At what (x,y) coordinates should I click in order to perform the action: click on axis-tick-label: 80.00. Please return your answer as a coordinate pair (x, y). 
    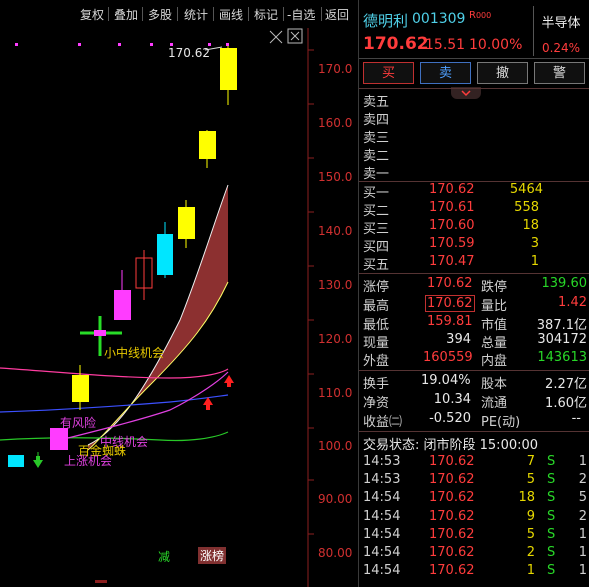
    Looking at the image, I should click on (335, 553).